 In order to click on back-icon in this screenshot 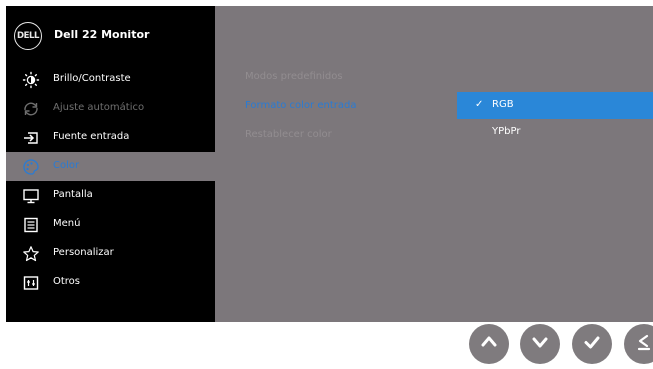, I will do `click(643, 344)`.